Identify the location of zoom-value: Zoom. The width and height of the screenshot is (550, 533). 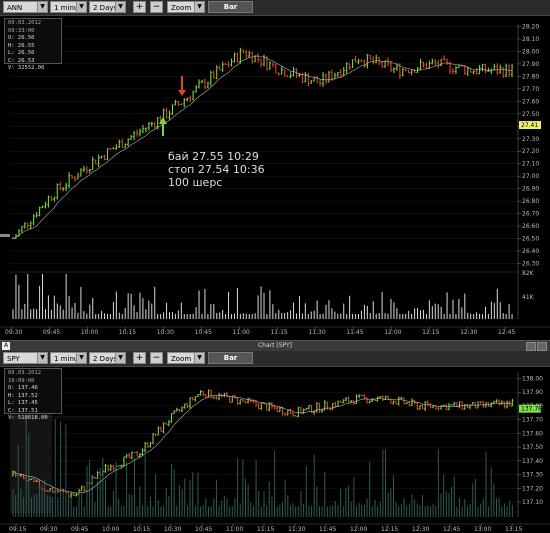
(181, 8).